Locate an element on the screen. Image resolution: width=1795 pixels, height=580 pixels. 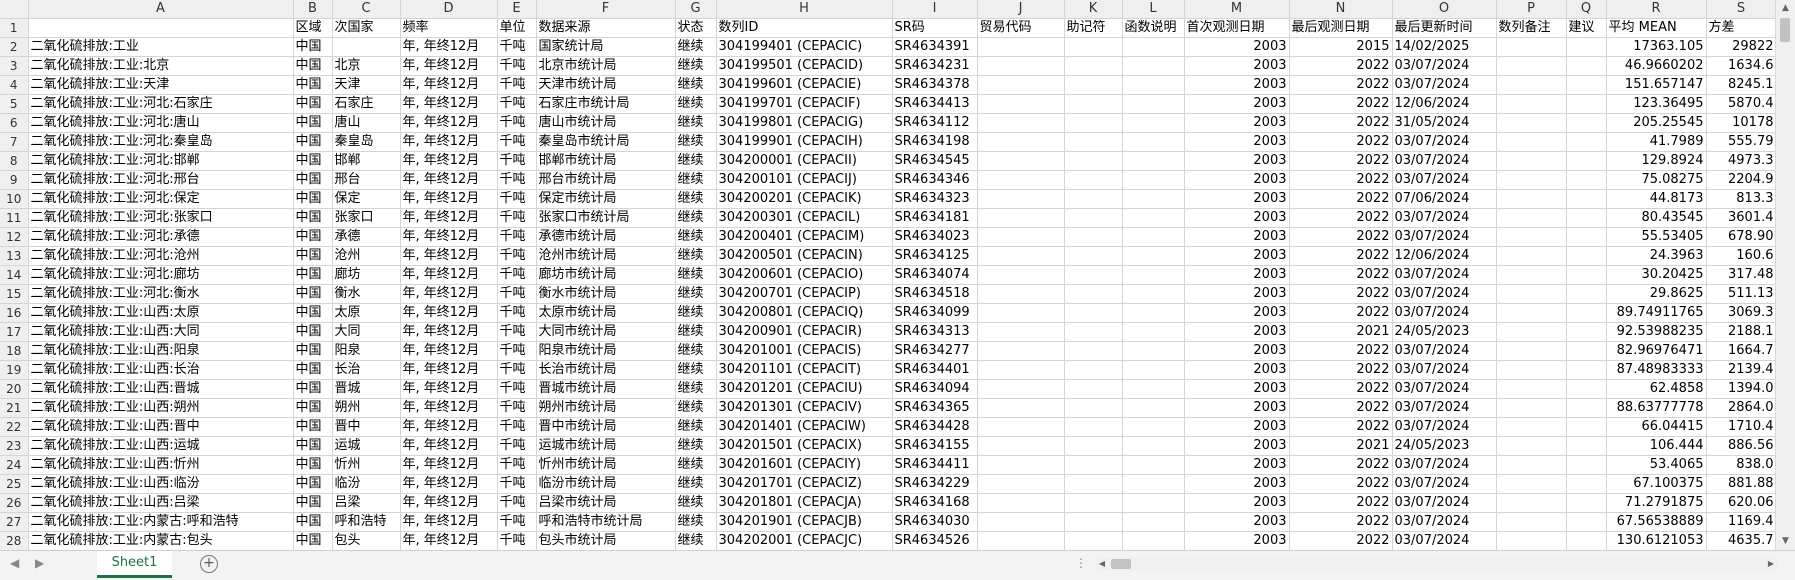
cell-f: 天津市统计局 is located at coordinates (606, 85).